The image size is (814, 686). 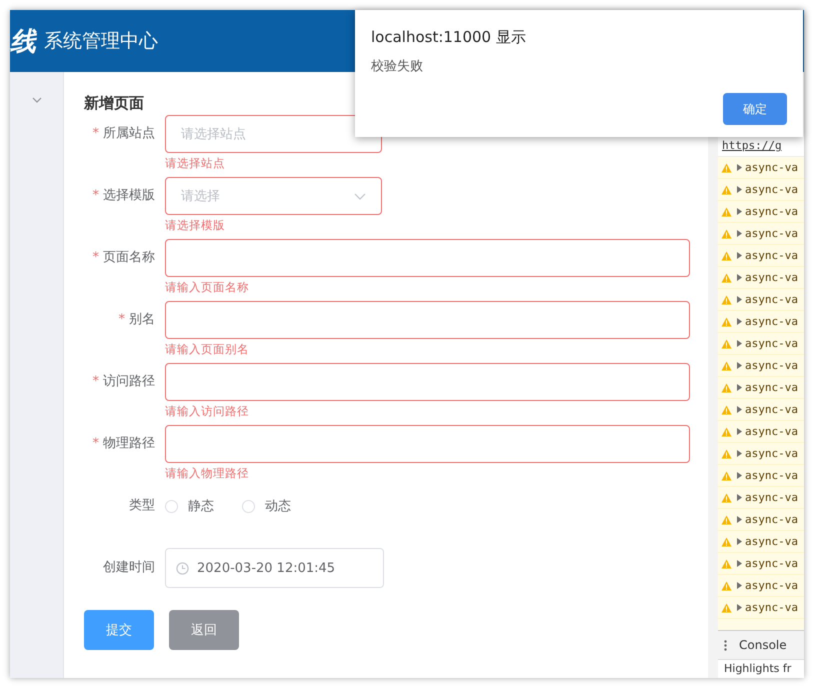 I want to click on error-message: 请输入访问路径, so click(x=207, y=411).